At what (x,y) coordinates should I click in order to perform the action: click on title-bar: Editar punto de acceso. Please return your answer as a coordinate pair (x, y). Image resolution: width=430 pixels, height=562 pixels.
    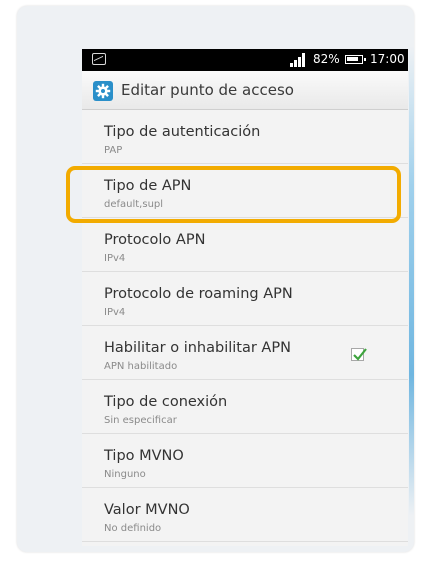
    Looking at the image, I should click on (245, 90).